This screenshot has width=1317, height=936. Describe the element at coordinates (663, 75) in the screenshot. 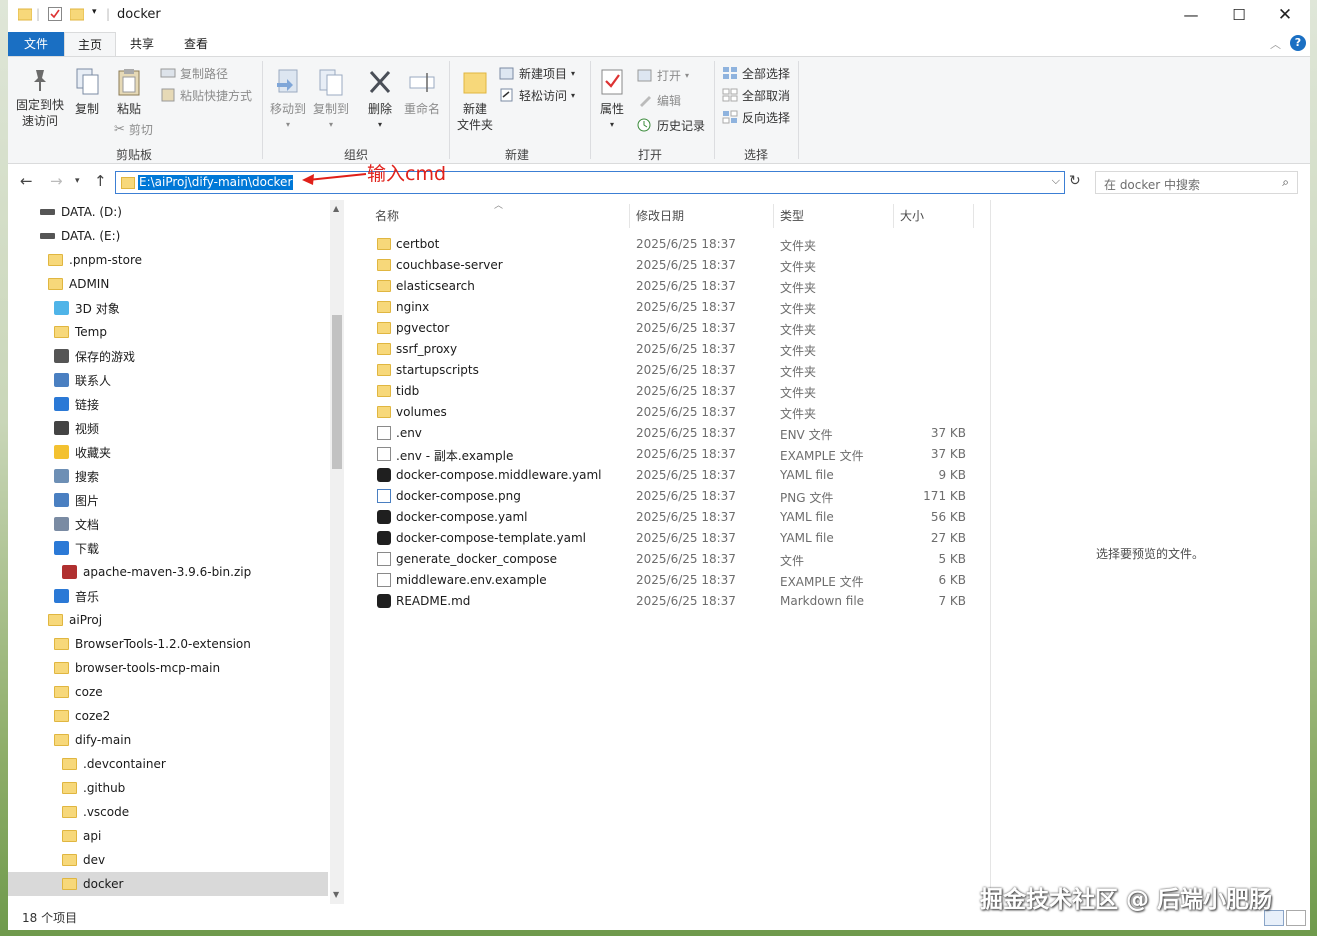

I see `open-button: 打开 ▾` at that location.